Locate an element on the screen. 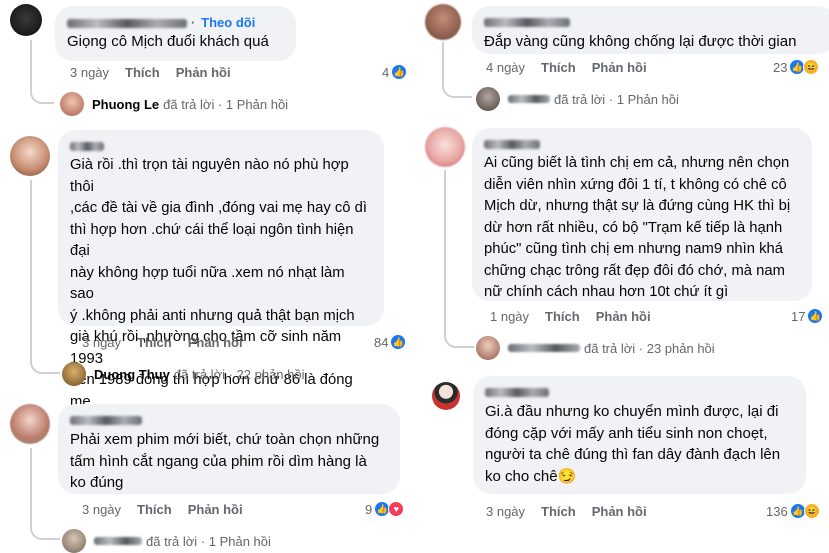 Image resolution: width=829 pixels, height=553 pixels. reaction-number: 84 is located at coordinates (381, 342).